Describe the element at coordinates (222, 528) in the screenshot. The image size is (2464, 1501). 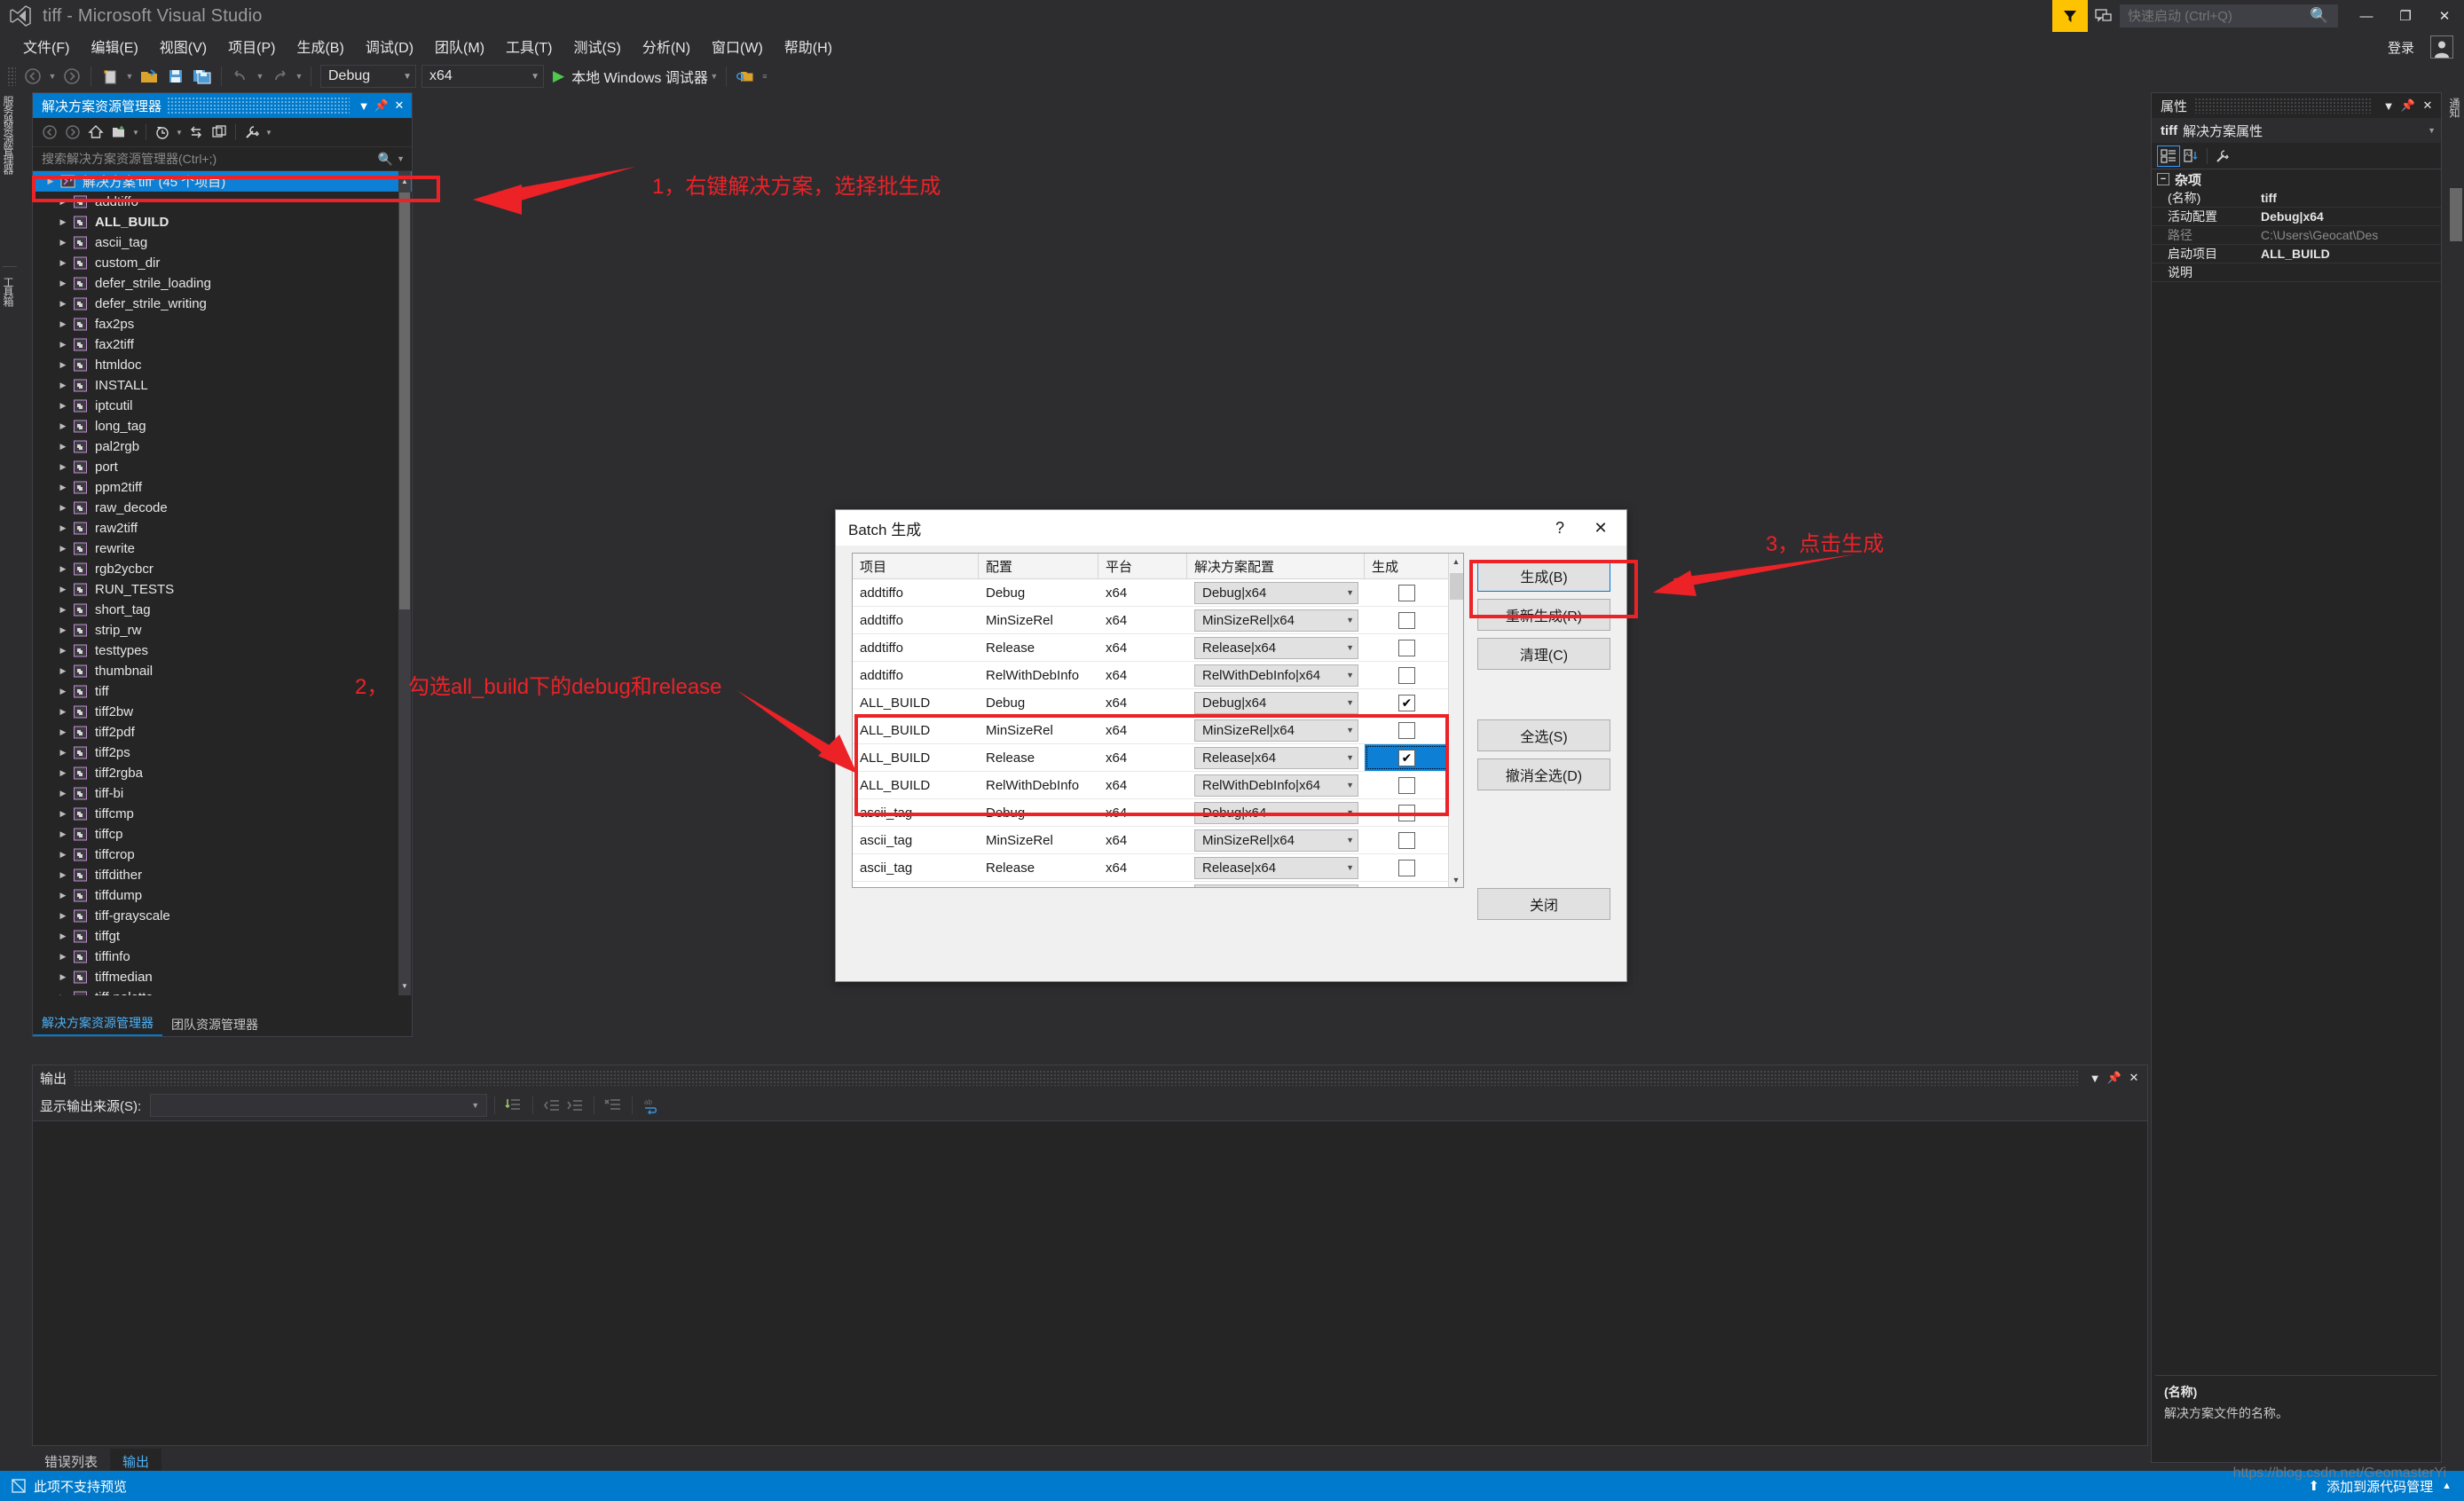
I see `tree-item-project: ▶ raw2tiff` at that location.